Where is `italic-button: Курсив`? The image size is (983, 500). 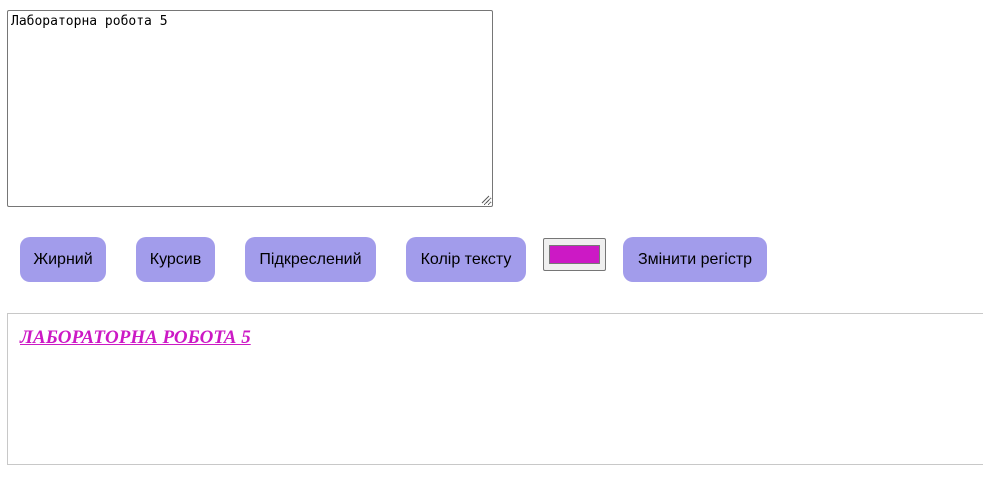
italic-button: Курсив is located at coordinates (175, 259).